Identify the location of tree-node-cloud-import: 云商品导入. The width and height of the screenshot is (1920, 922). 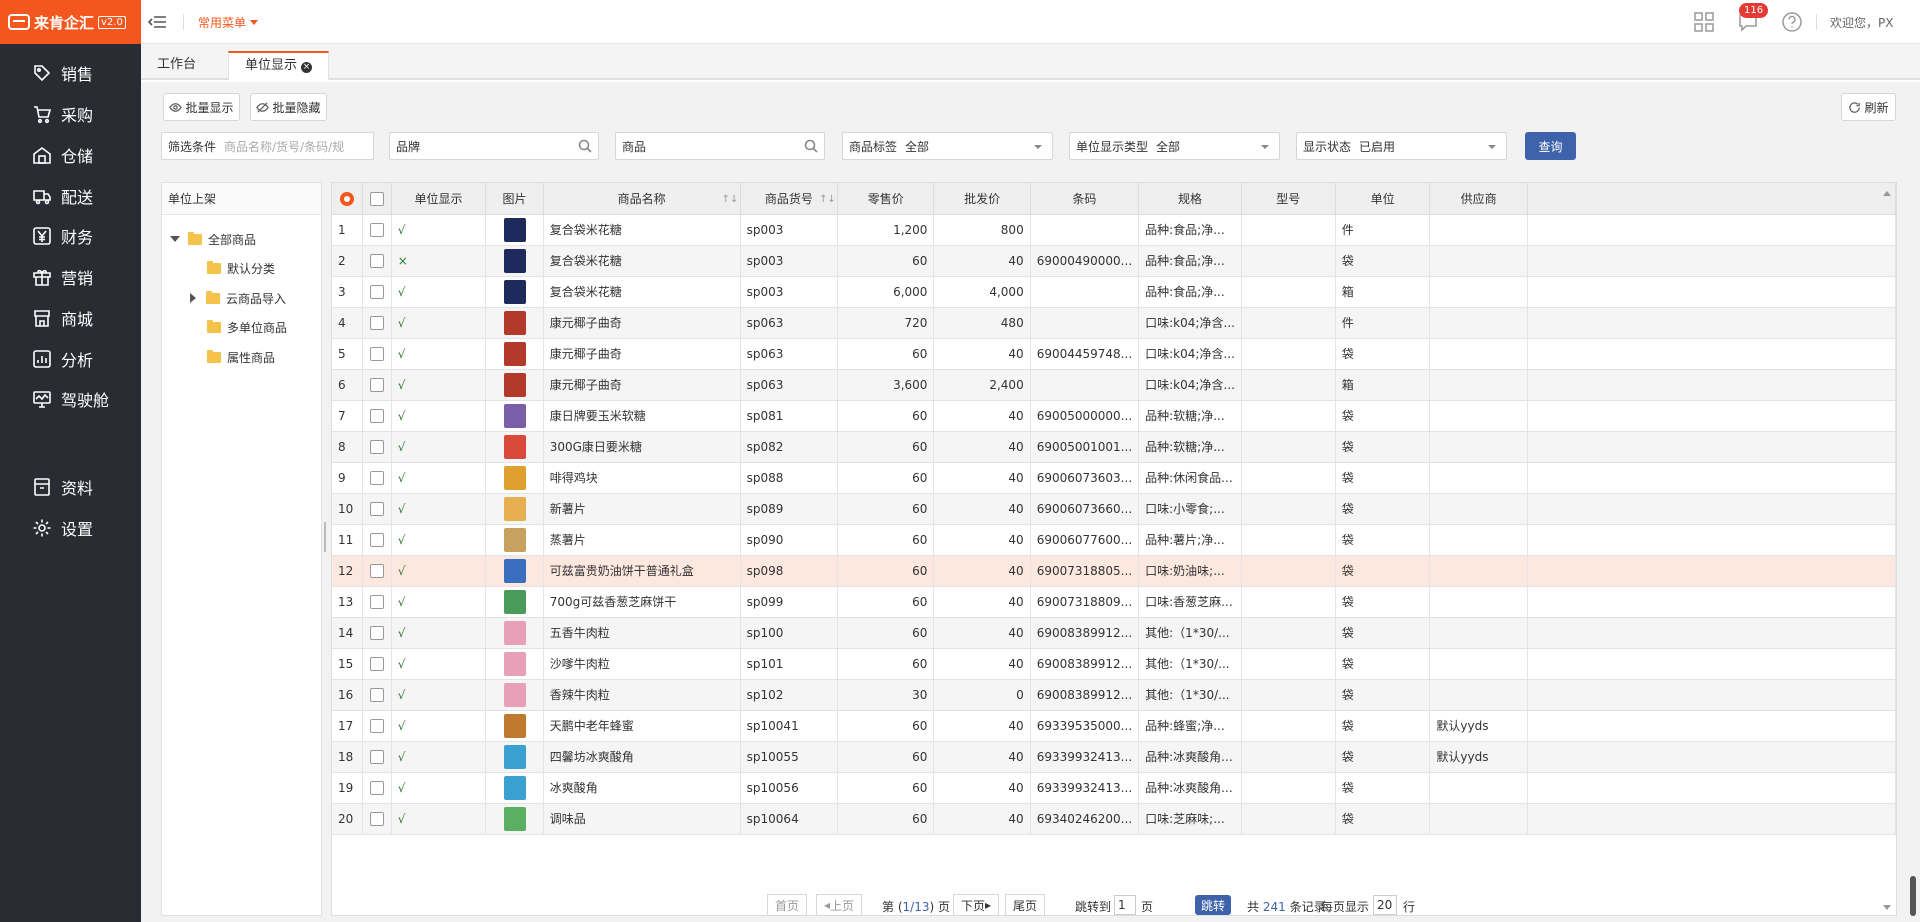
(237, 298).